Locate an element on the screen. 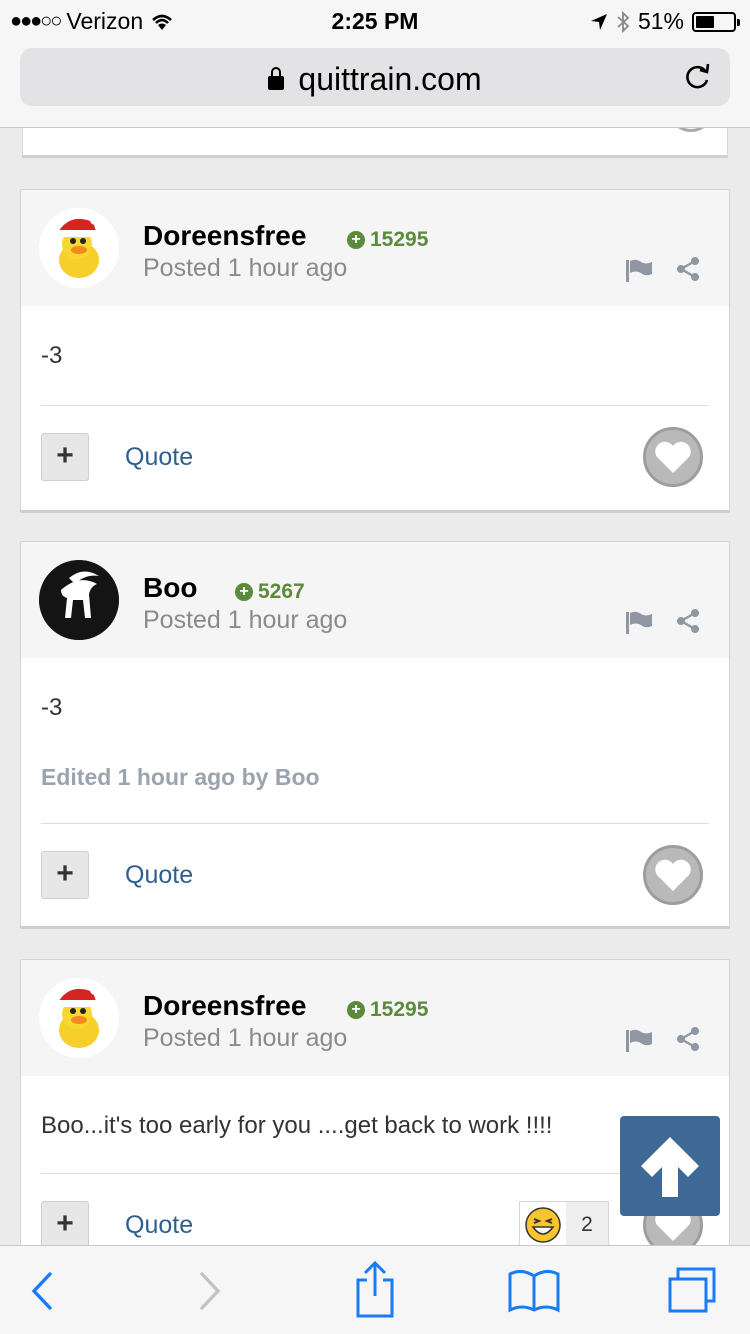 The height and width of the screenshot is (1334, 750). bluetooth-icon is located at coordinates (623, 21).